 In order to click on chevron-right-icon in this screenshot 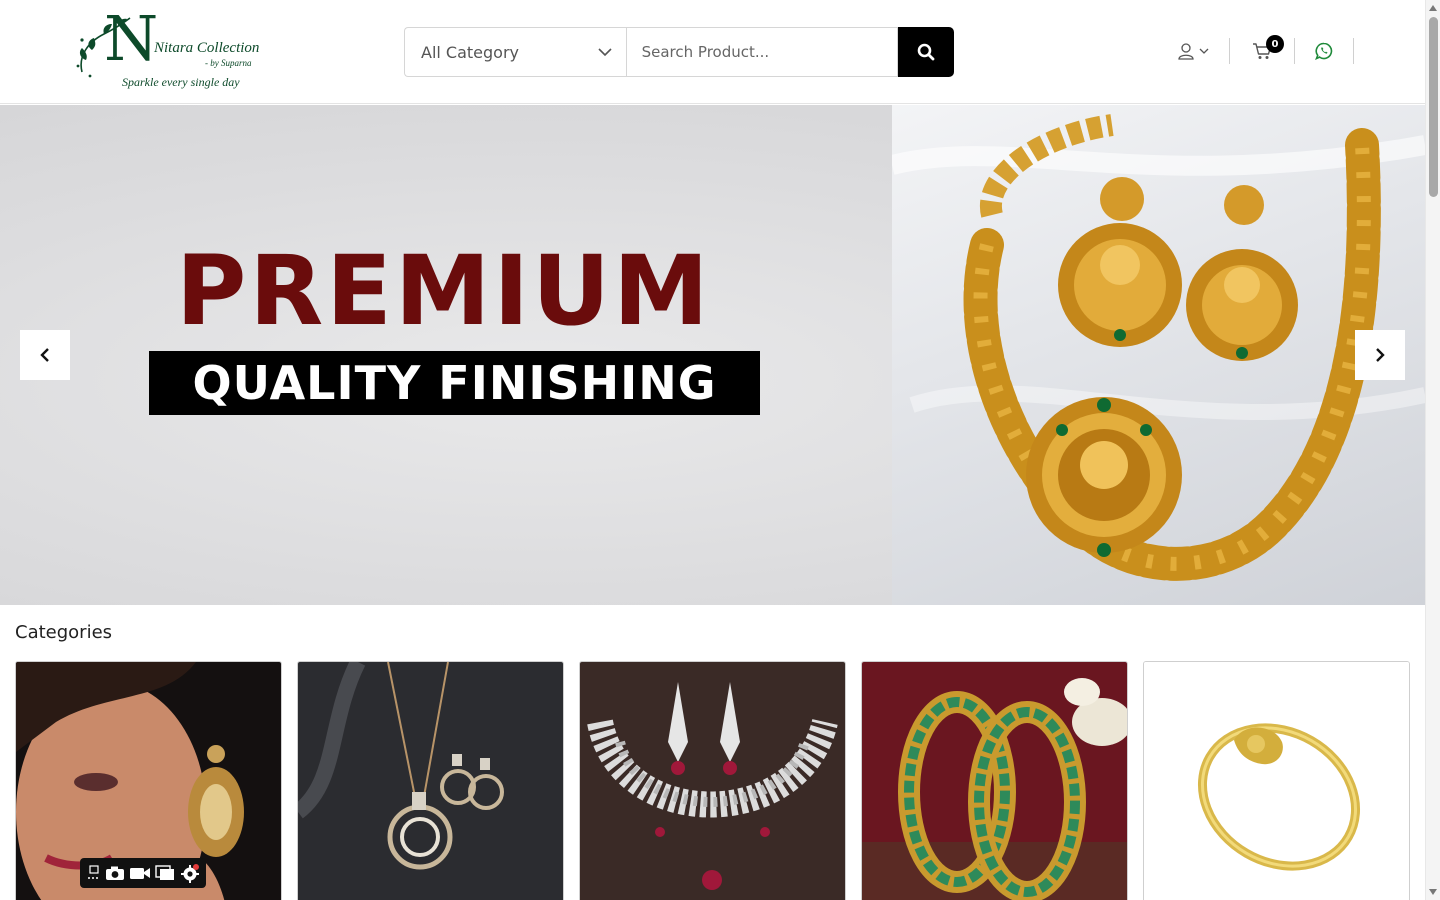, I will do `click(1380, 355)`.